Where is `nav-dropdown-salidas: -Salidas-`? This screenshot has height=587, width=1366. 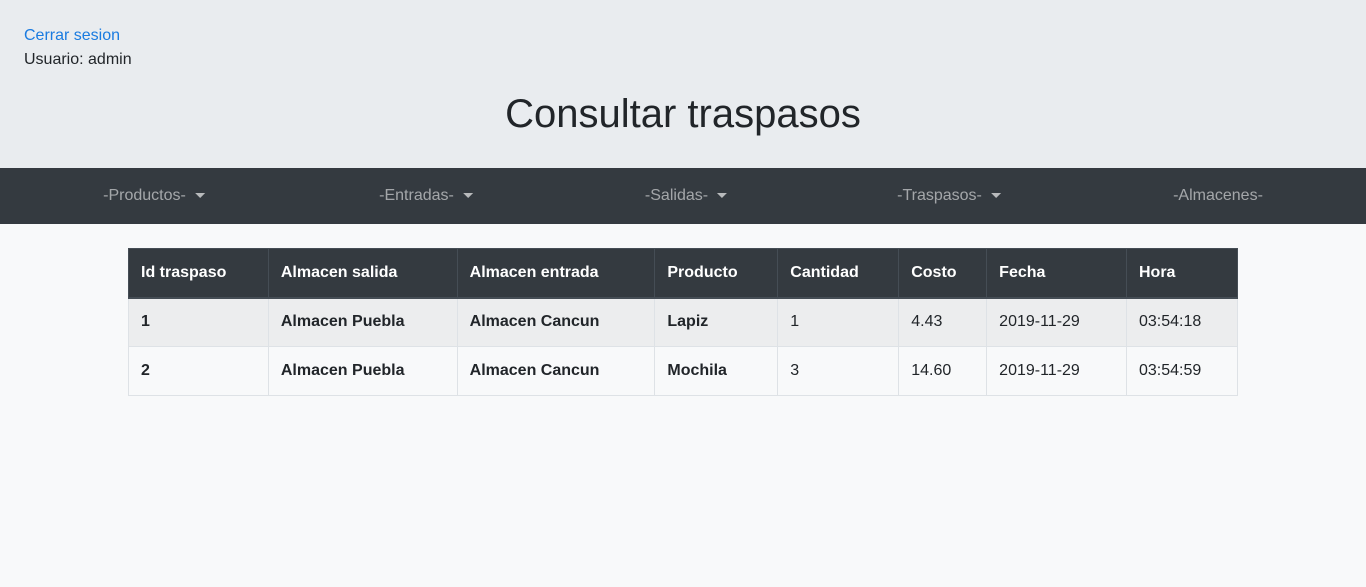
nav-dropdown-salidas: -Salidas- is located at coordinates (686, 196).